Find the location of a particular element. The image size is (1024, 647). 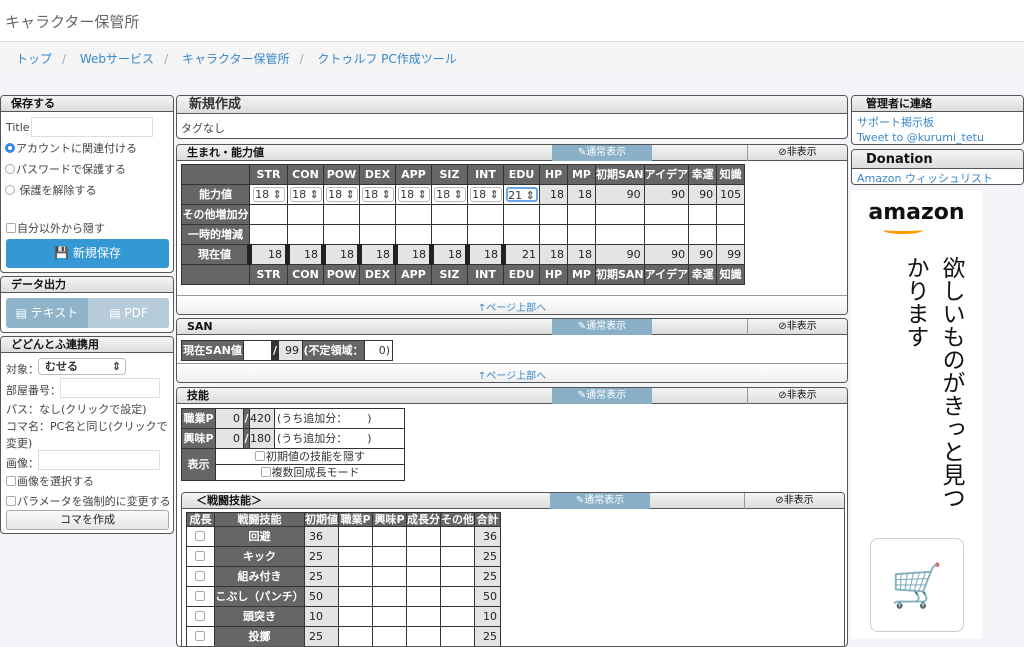

room-input is located at coordinates (110, 388).